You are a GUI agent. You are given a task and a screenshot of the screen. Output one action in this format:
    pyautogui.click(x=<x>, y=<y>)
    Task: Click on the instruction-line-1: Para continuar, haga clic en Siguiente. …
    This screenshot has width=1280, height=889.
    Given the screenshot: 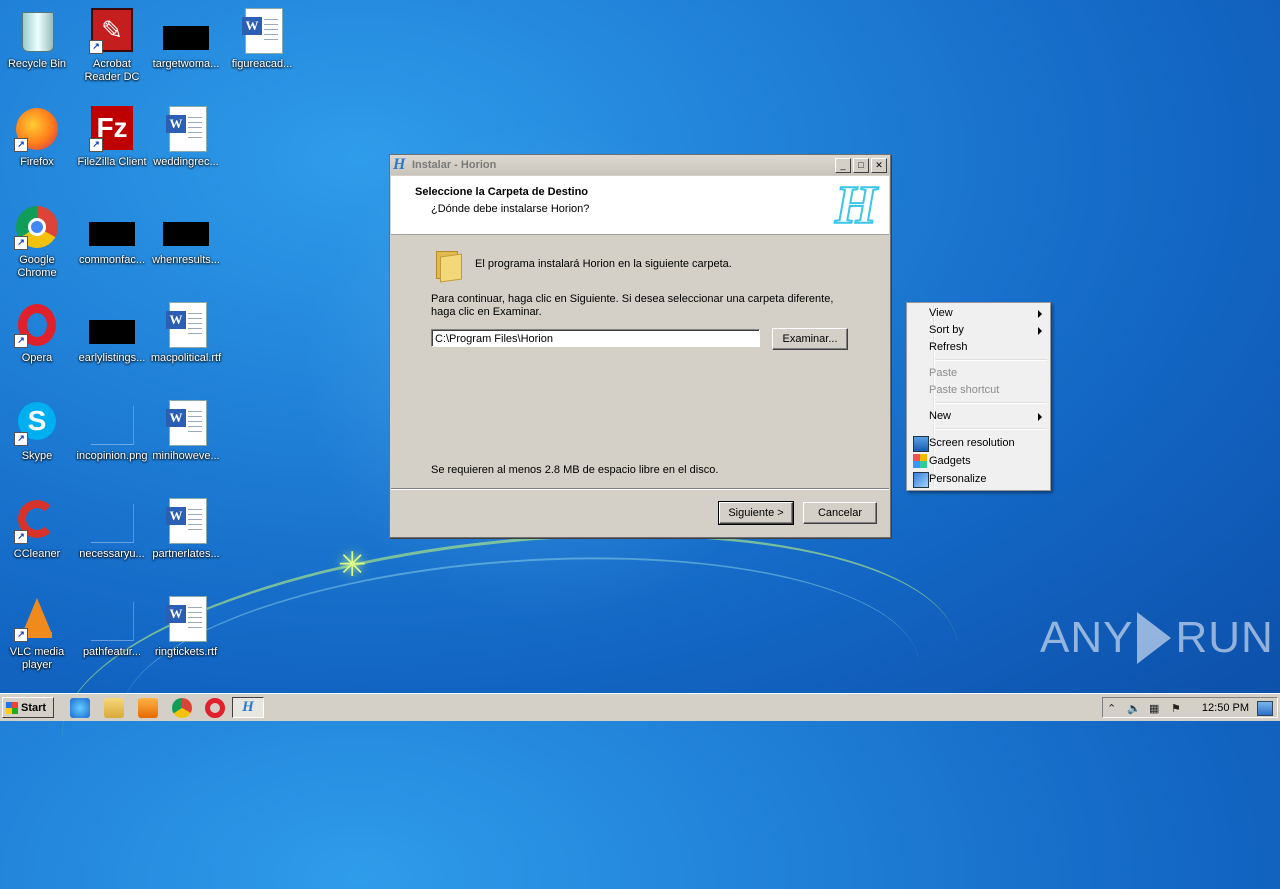 What is the action you would take?
    pyautogui.click(x=632, y=299)
    